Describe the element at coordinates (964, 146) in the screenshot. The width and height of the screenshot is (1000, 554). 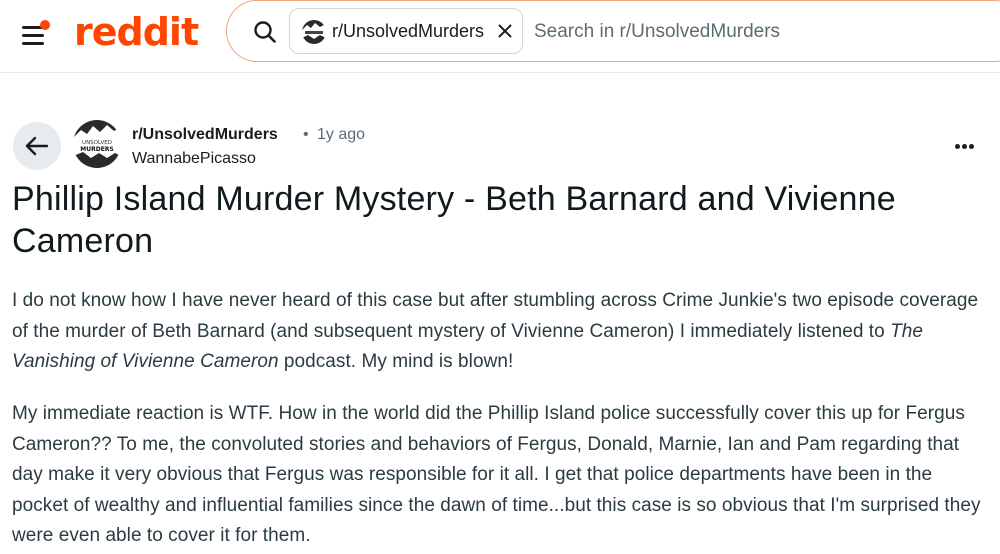
I see `more-options-icon` at that location.